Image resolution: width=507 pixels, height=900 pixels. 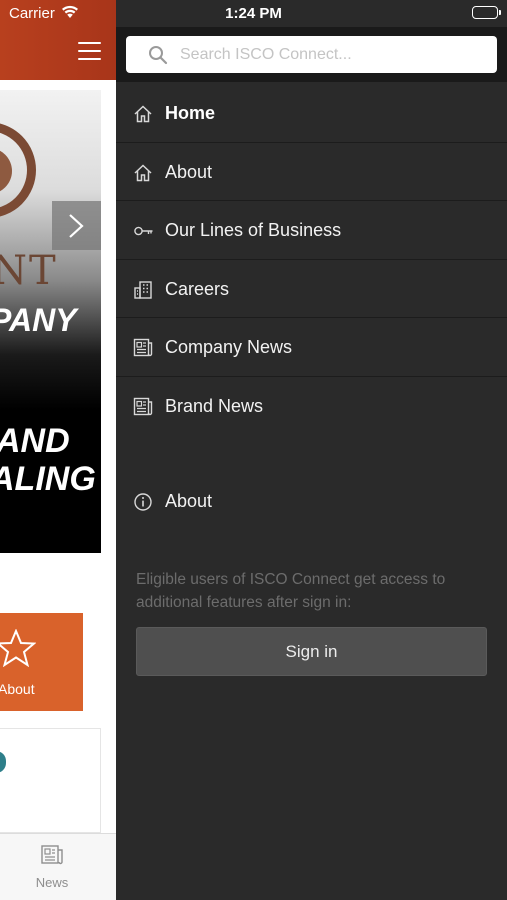 I want to click on menu-item-about: About, so click(x=311, y=172).